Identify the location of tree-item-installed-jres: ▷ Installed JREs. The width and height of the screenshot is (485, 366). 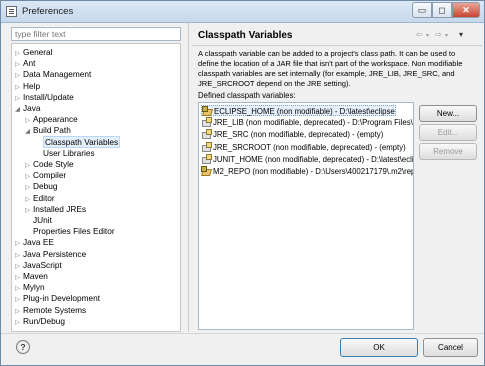
(55, 209).